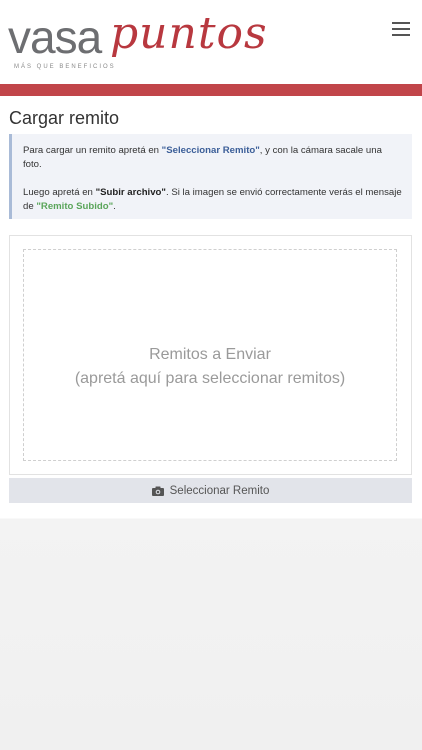  Describe the element at coordinates (92, 150) in the screenshot. I see `instructions-text: Para cargar un remito apretá en` at that location.